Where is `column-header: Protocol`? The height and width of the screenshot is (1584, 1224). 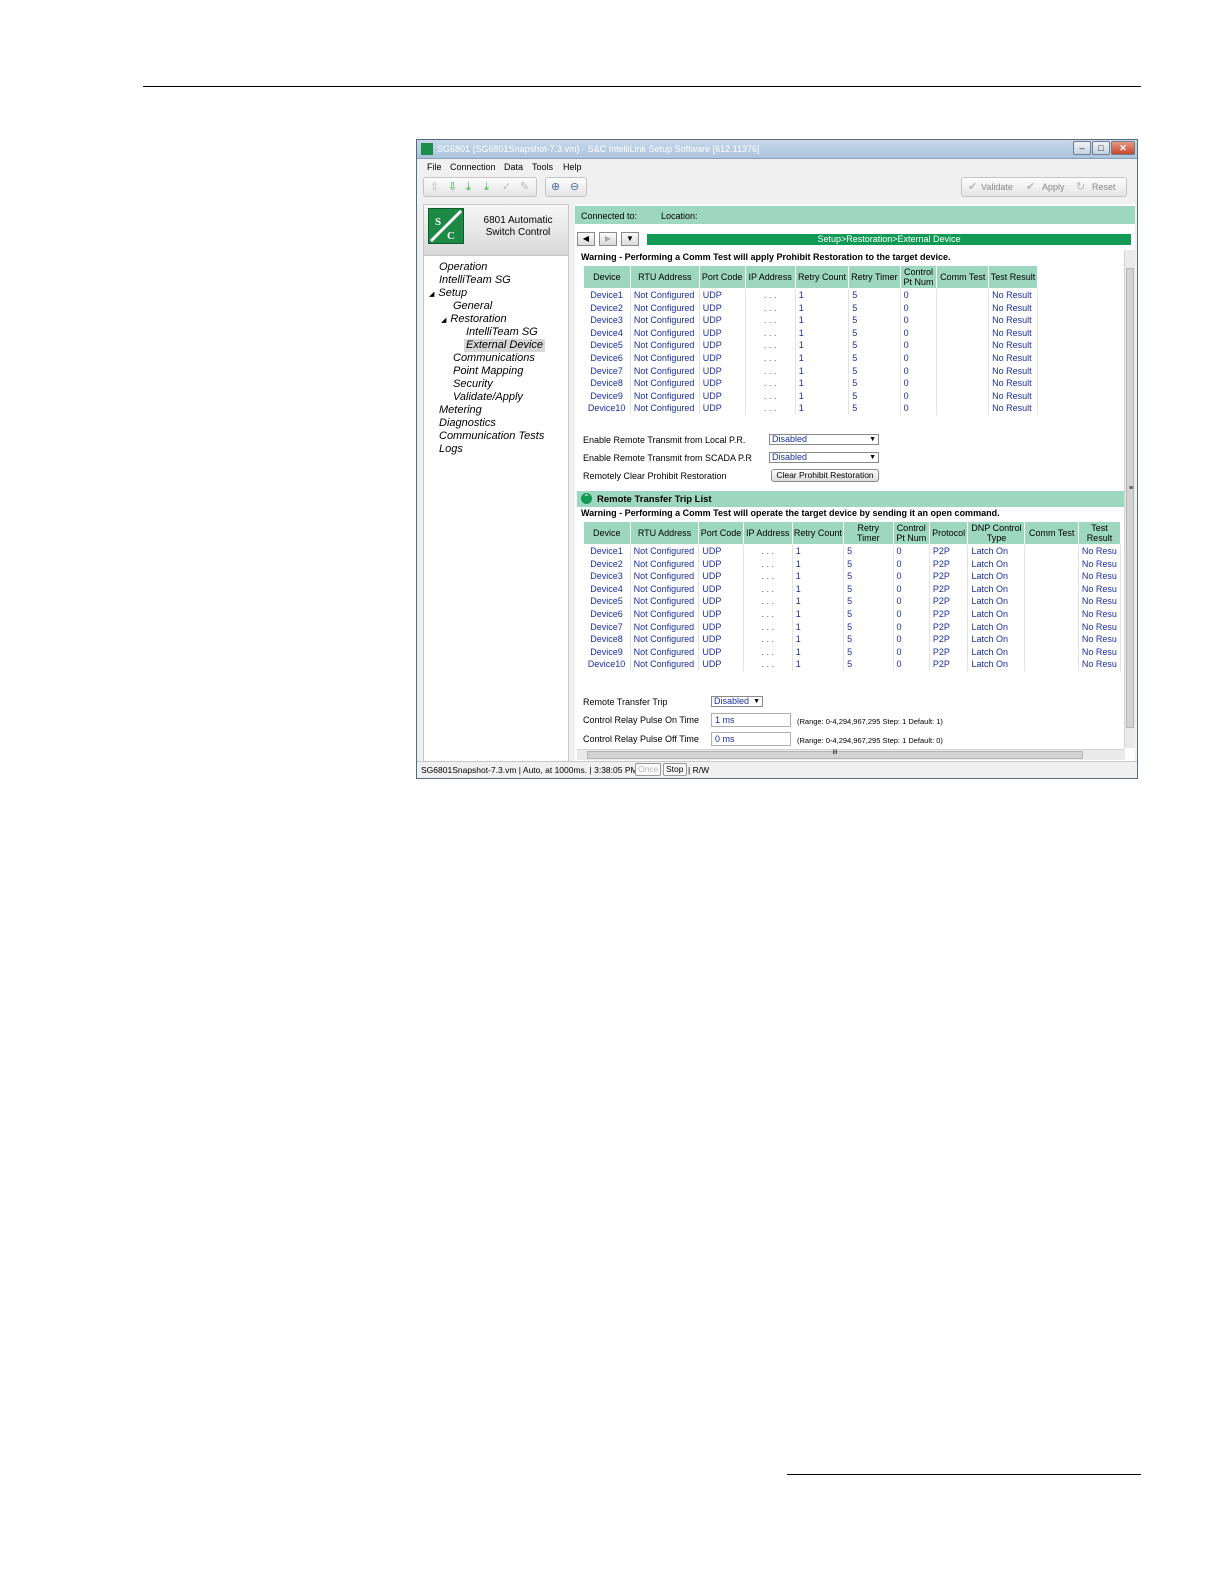 column-header: Protocol is located at coordinates (948, 533).